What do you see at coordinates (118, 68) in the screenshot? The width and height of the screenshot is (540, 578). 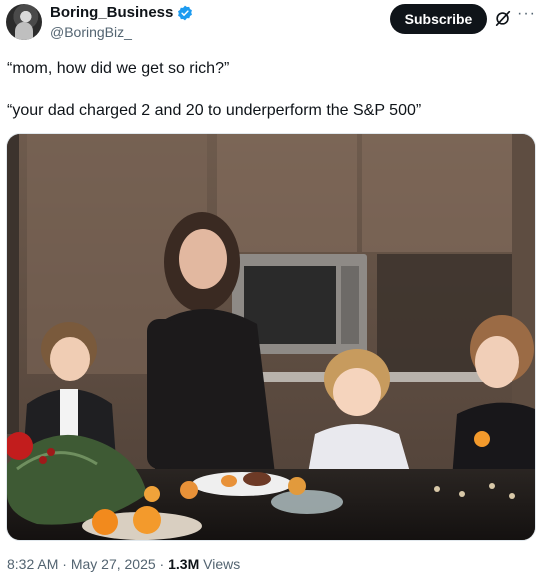 I see `tweet-text-line-1: “mom, how did we get so rich?”` at bounding box center [118, 68].